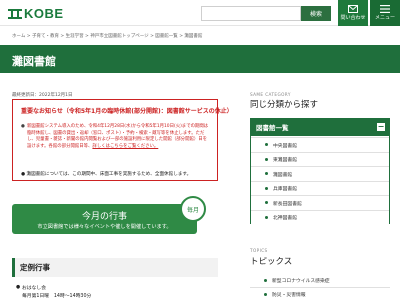  I want to click on event-schedule: 毎月第1日曜 14時〜14時30分, so click(57, 296).